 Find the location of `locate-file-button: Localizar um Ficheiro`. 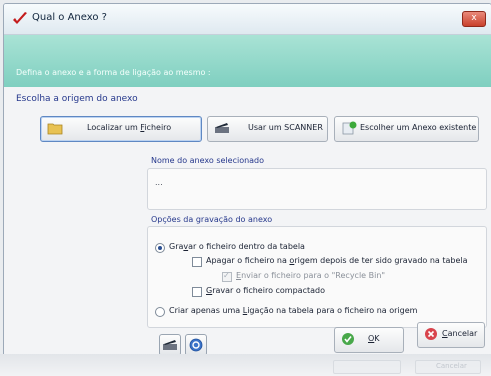

locate-file-button: Localizar um Ficheiro is located at coordinates (121, 129).